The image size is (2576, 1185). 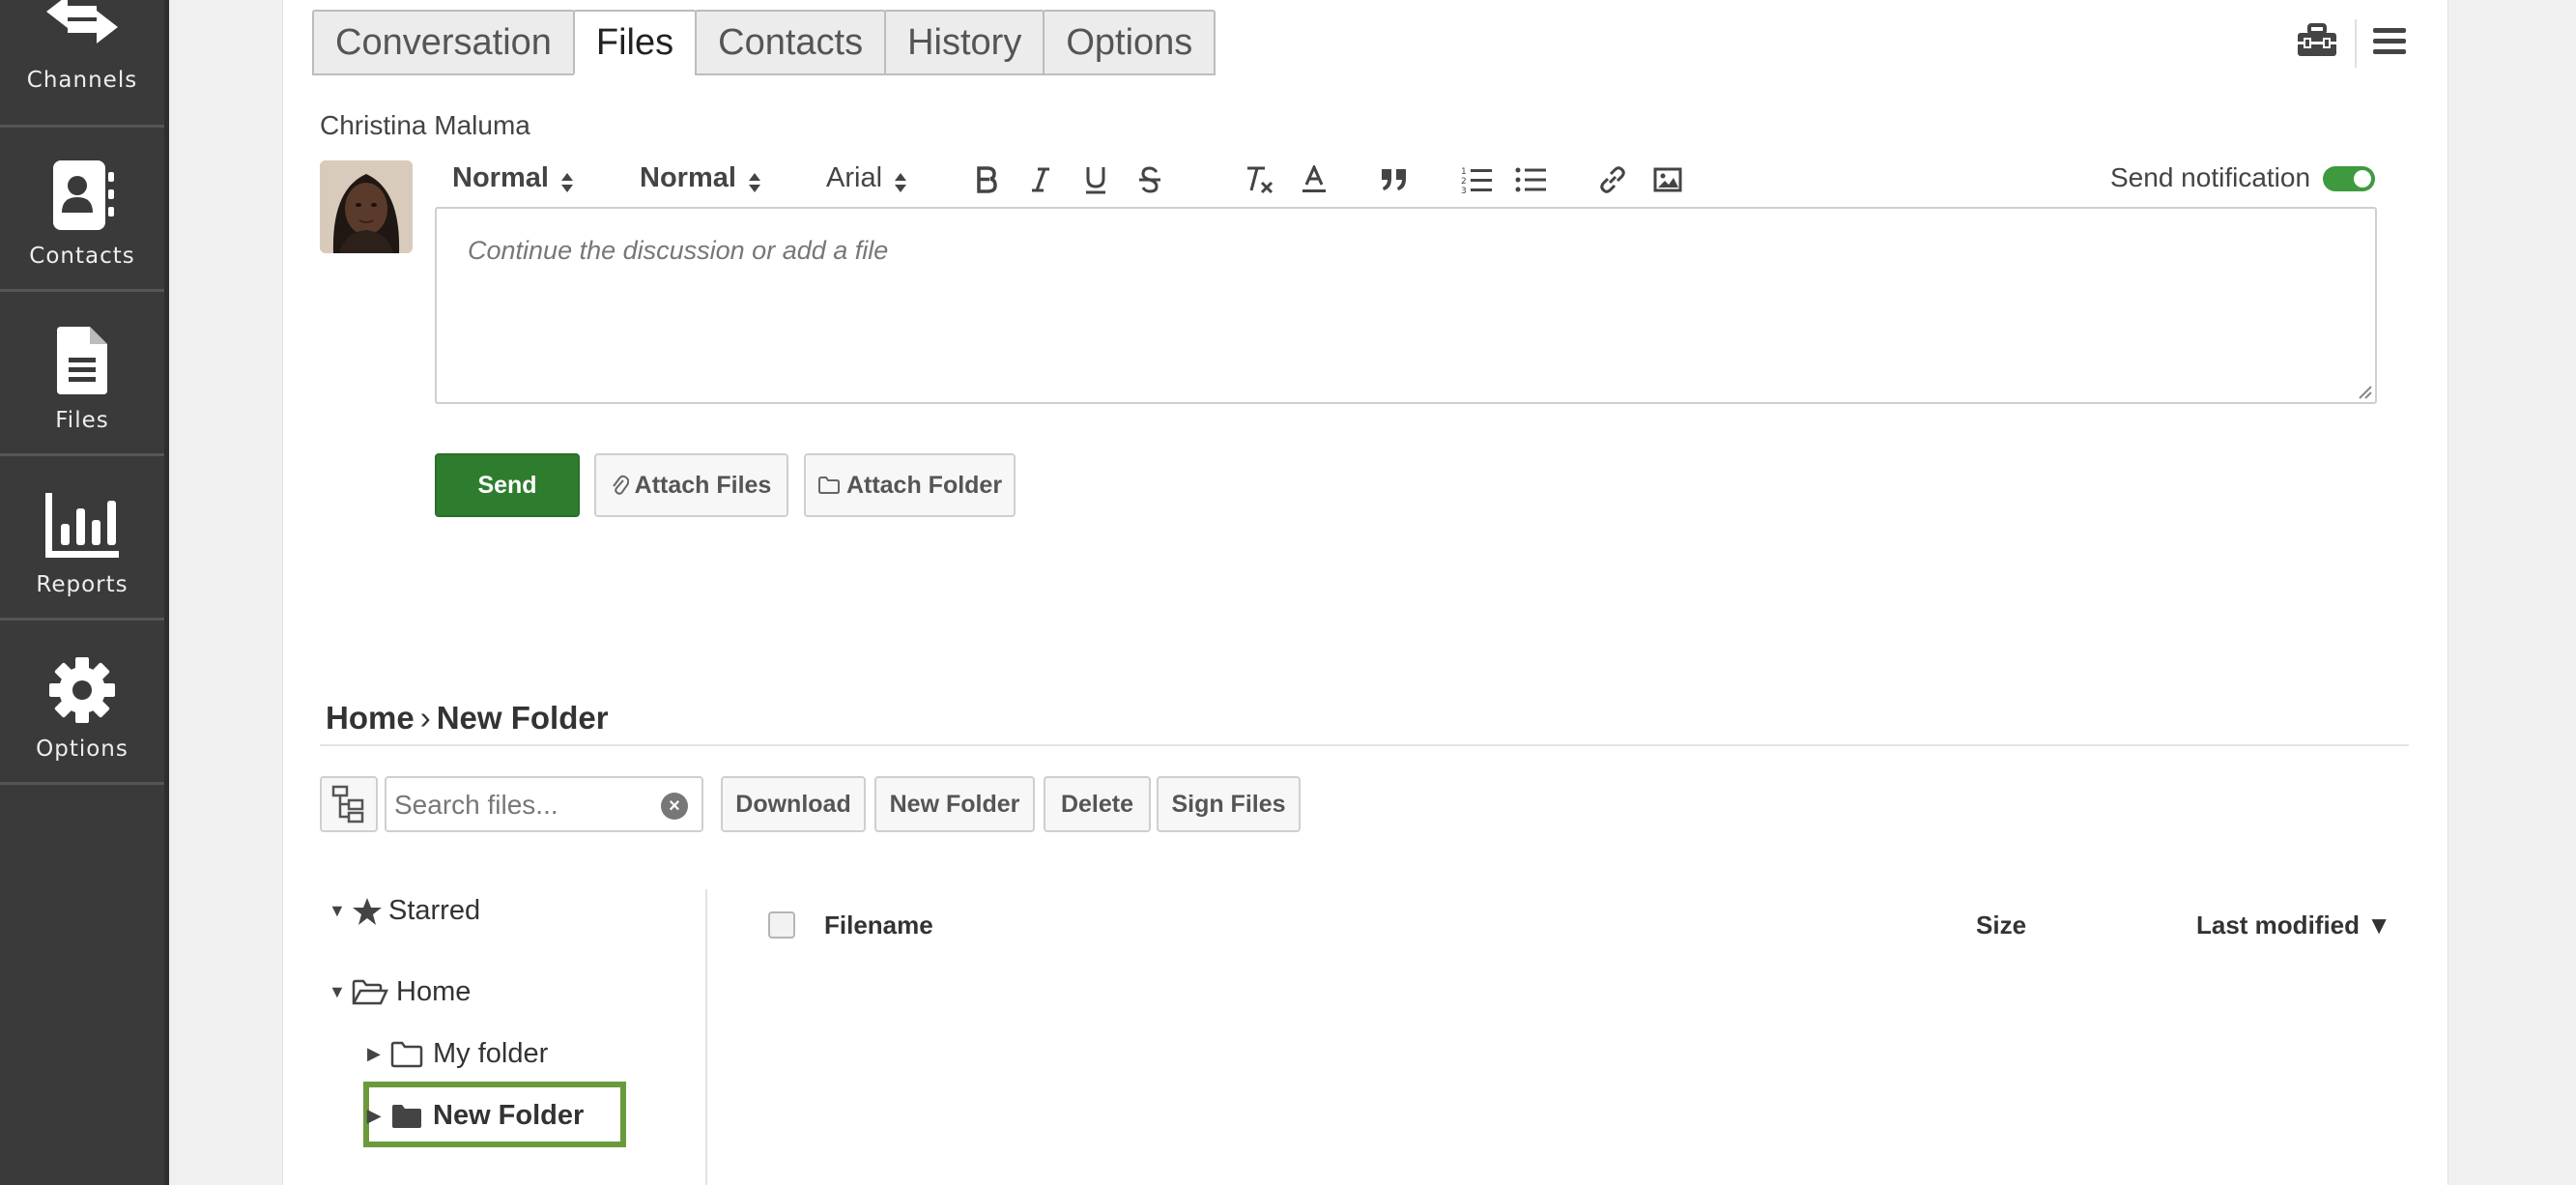 I want to click on contacts-book-icon, so click(x=82, y=196).